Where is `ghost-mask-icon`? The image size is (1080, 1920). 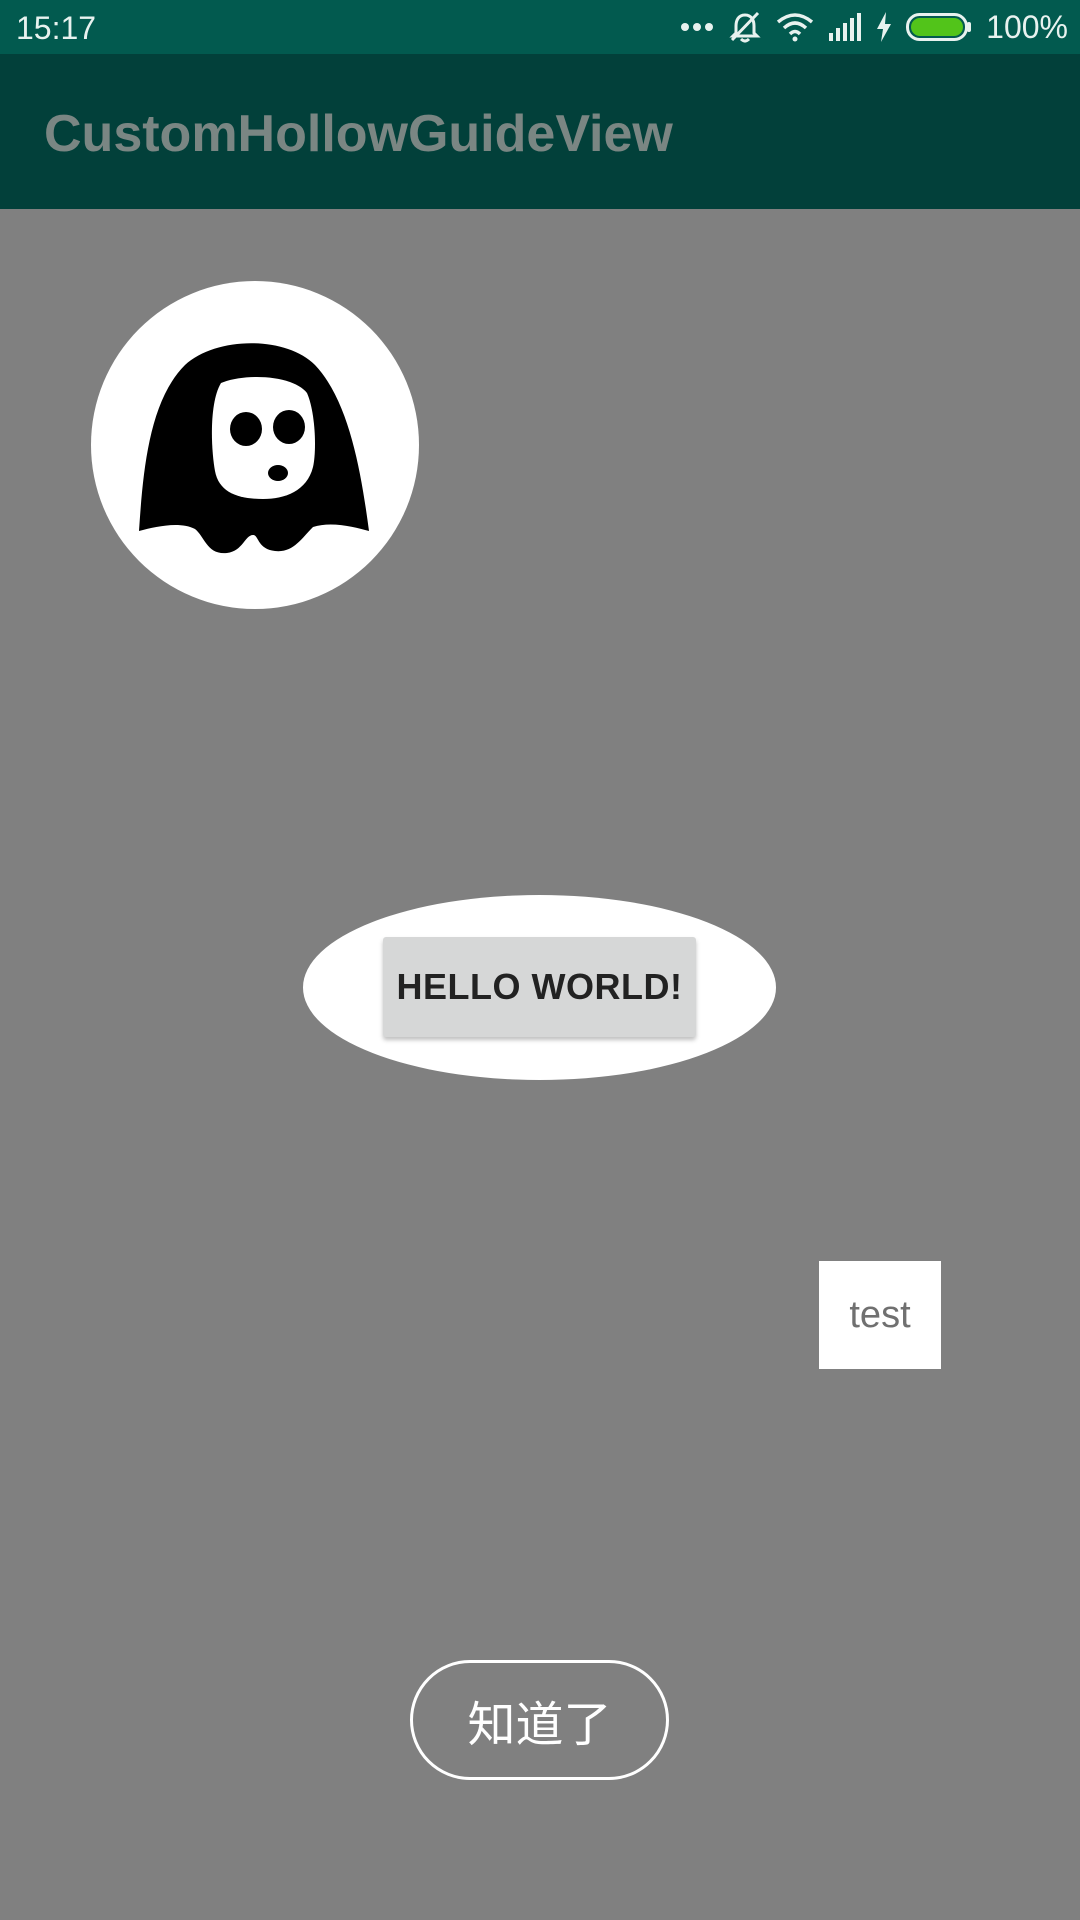 ghost-mask-icon is located at coordinates (254, 448).